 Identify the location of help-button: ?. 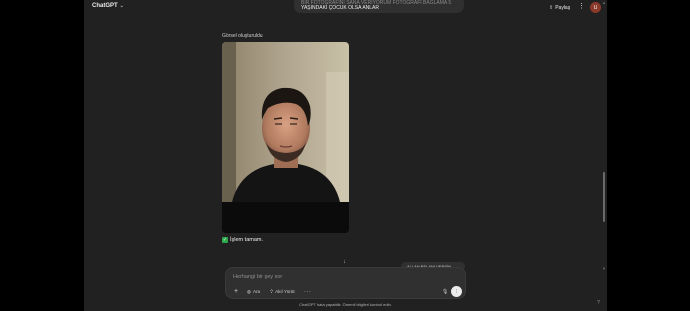
(598, 303).